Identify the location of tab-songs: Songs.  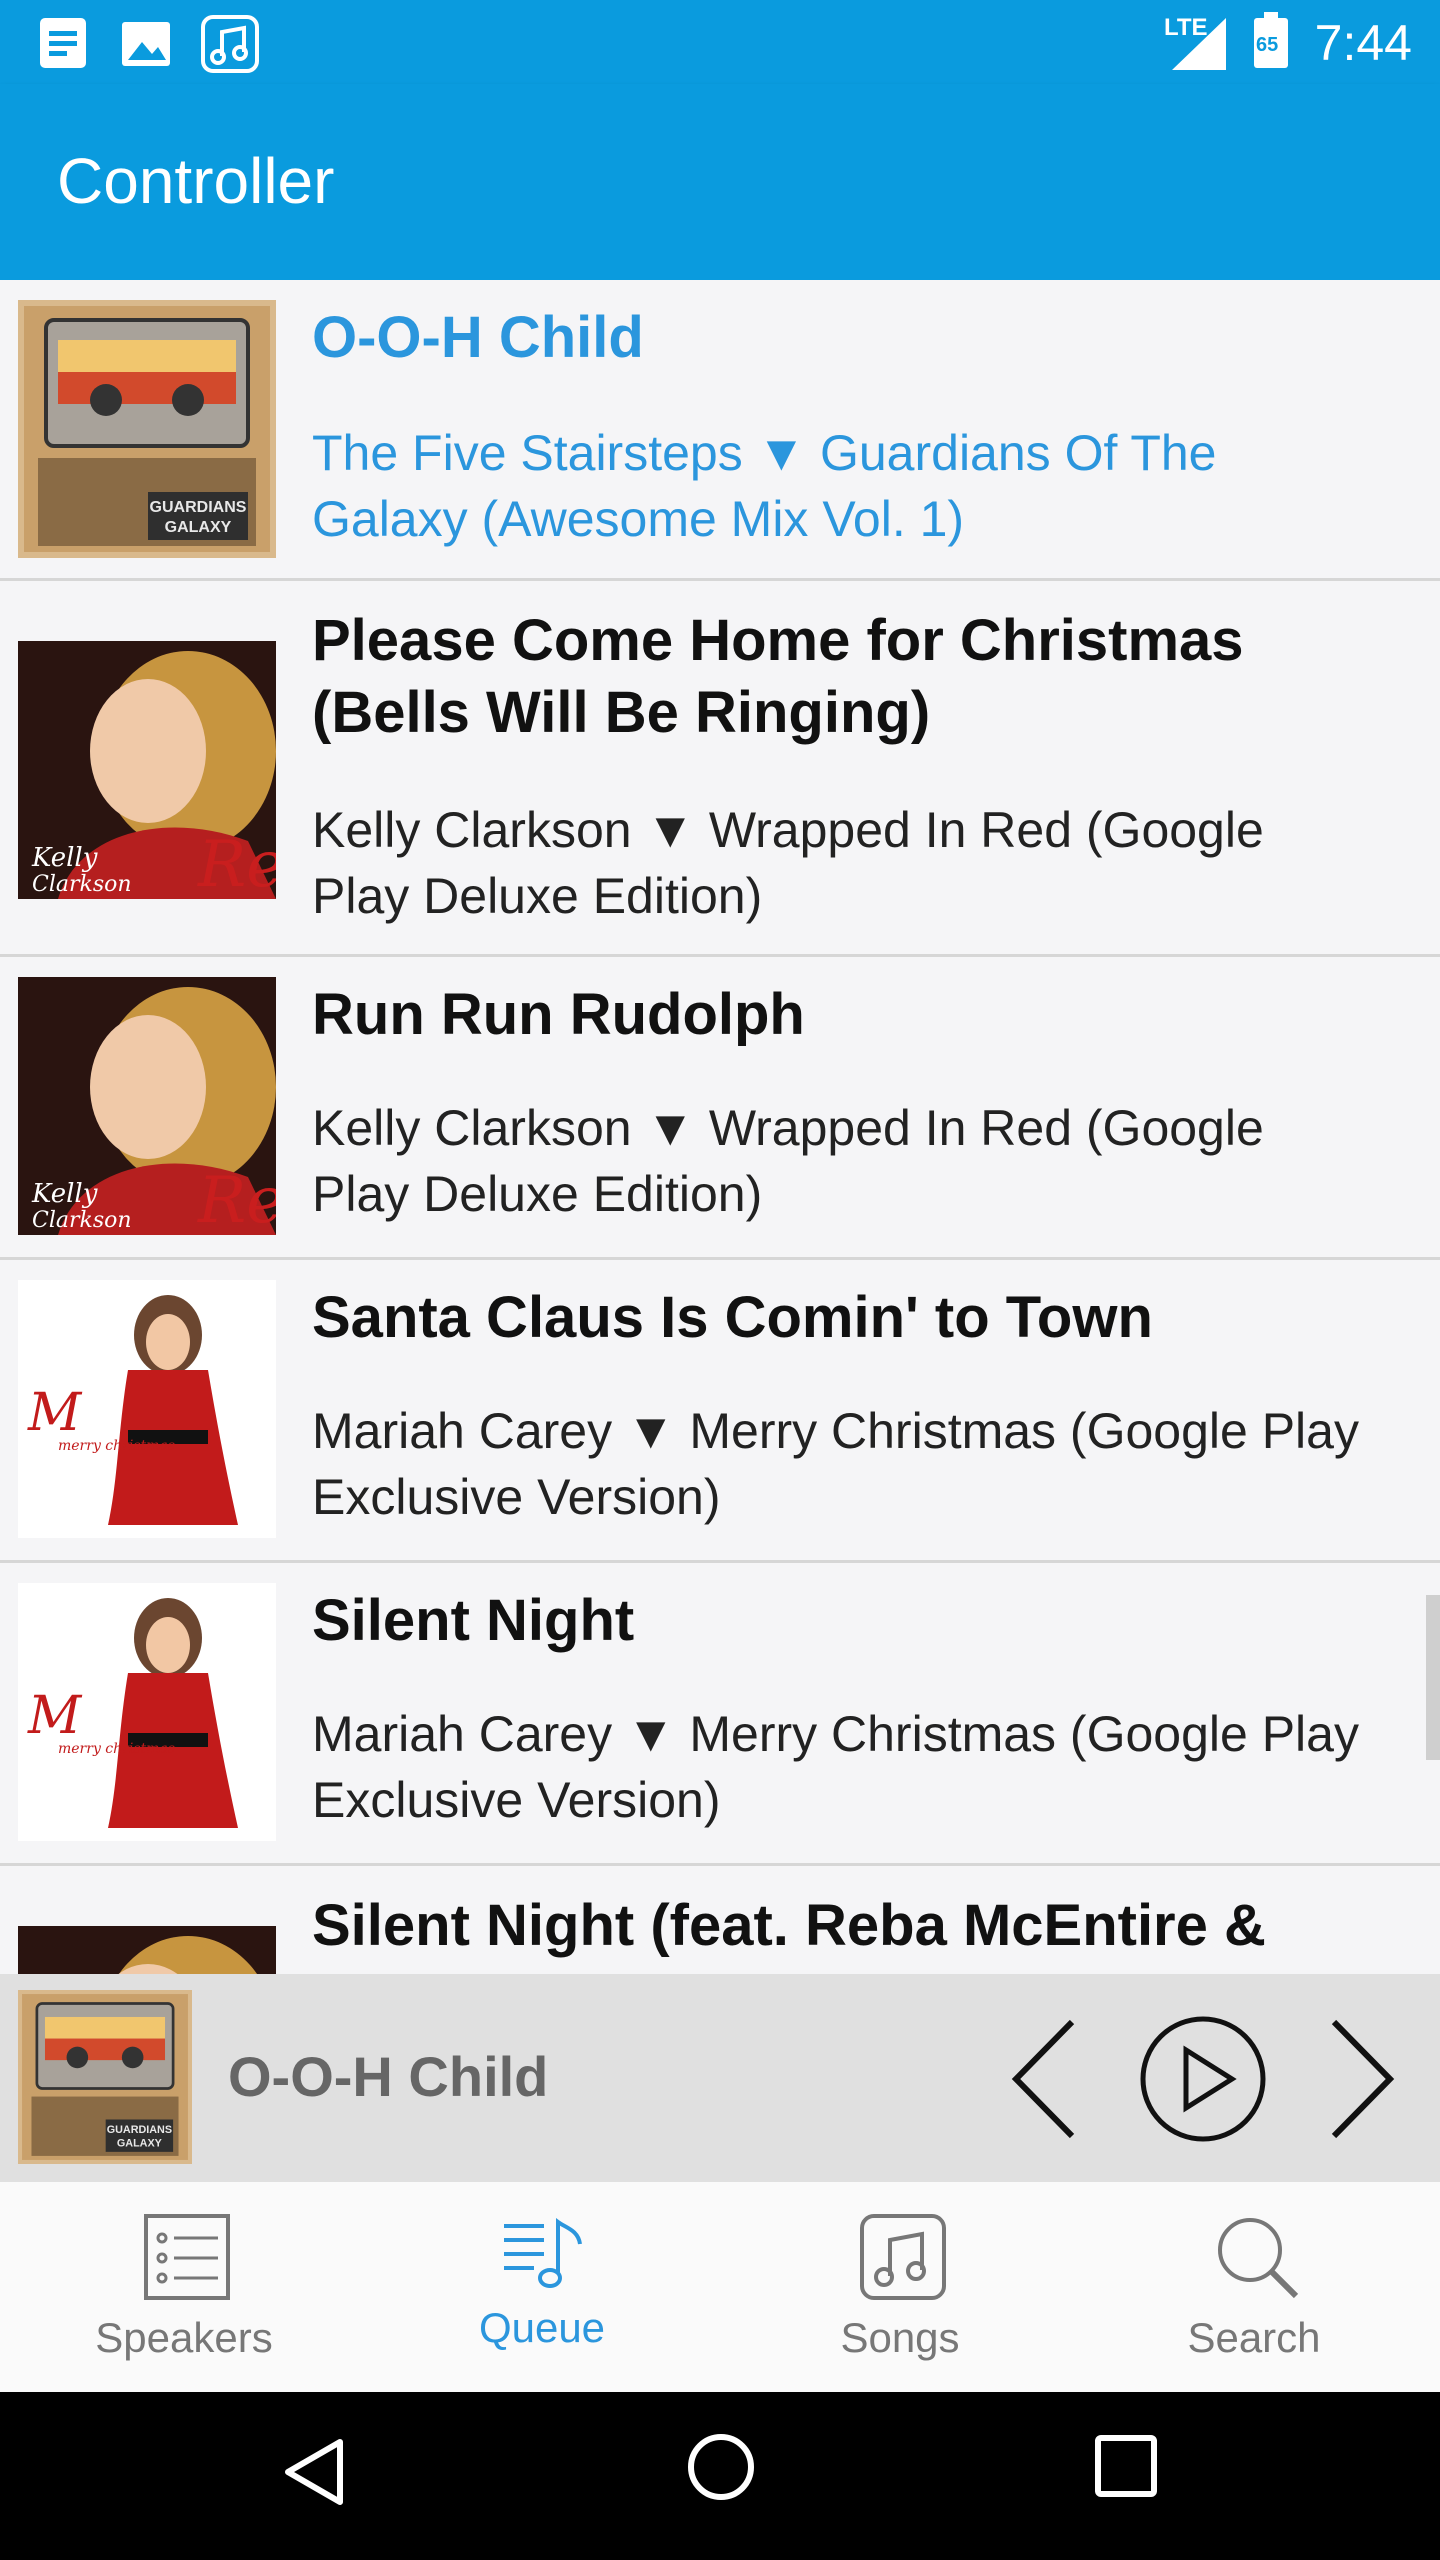
(900, 2287).